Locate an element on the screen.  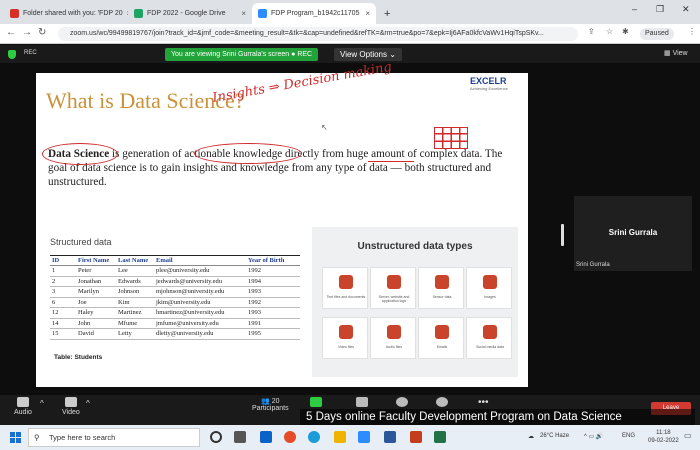
zoom-app-icon is located at coordinates (364, 437).